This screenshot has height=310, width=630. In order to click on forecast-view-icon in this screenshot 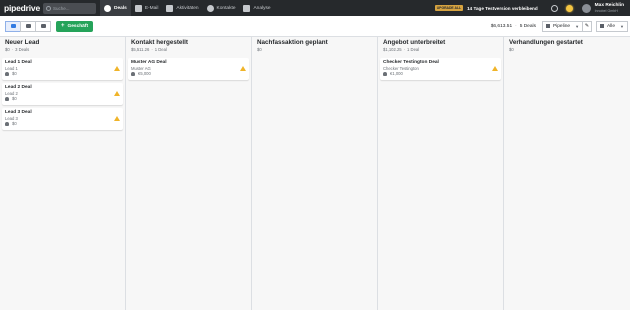, I will do `click(43, 26)`.